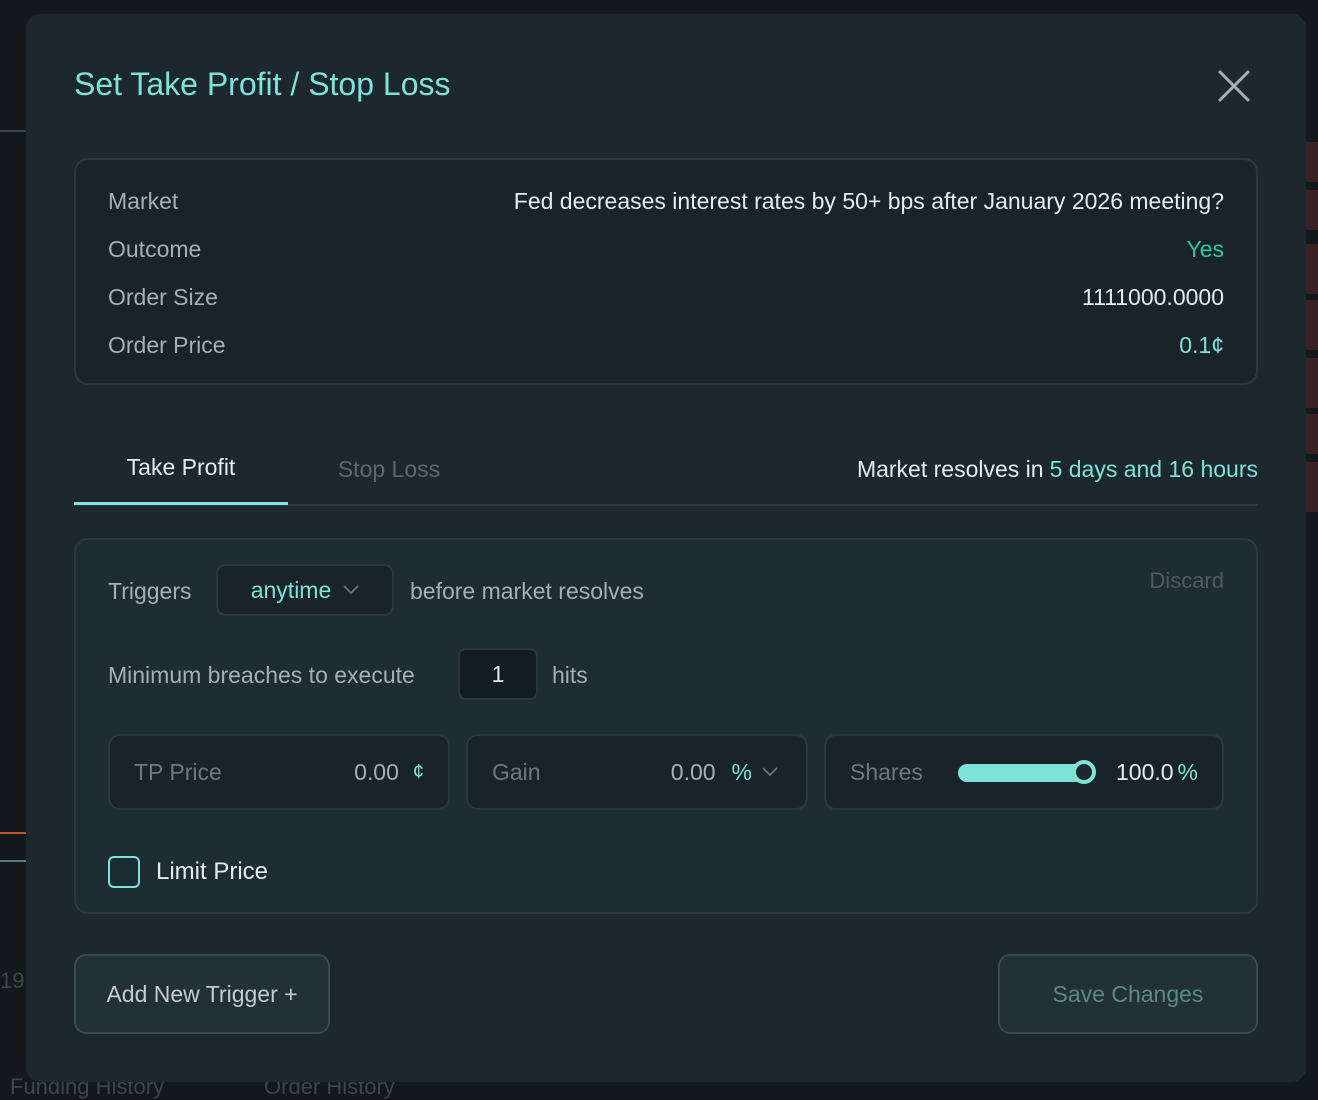 The image size is (1318, 1100). Describe the element at coordinates (124, 872) in the screenshot. I see `limit-price-checkbox` at that location.